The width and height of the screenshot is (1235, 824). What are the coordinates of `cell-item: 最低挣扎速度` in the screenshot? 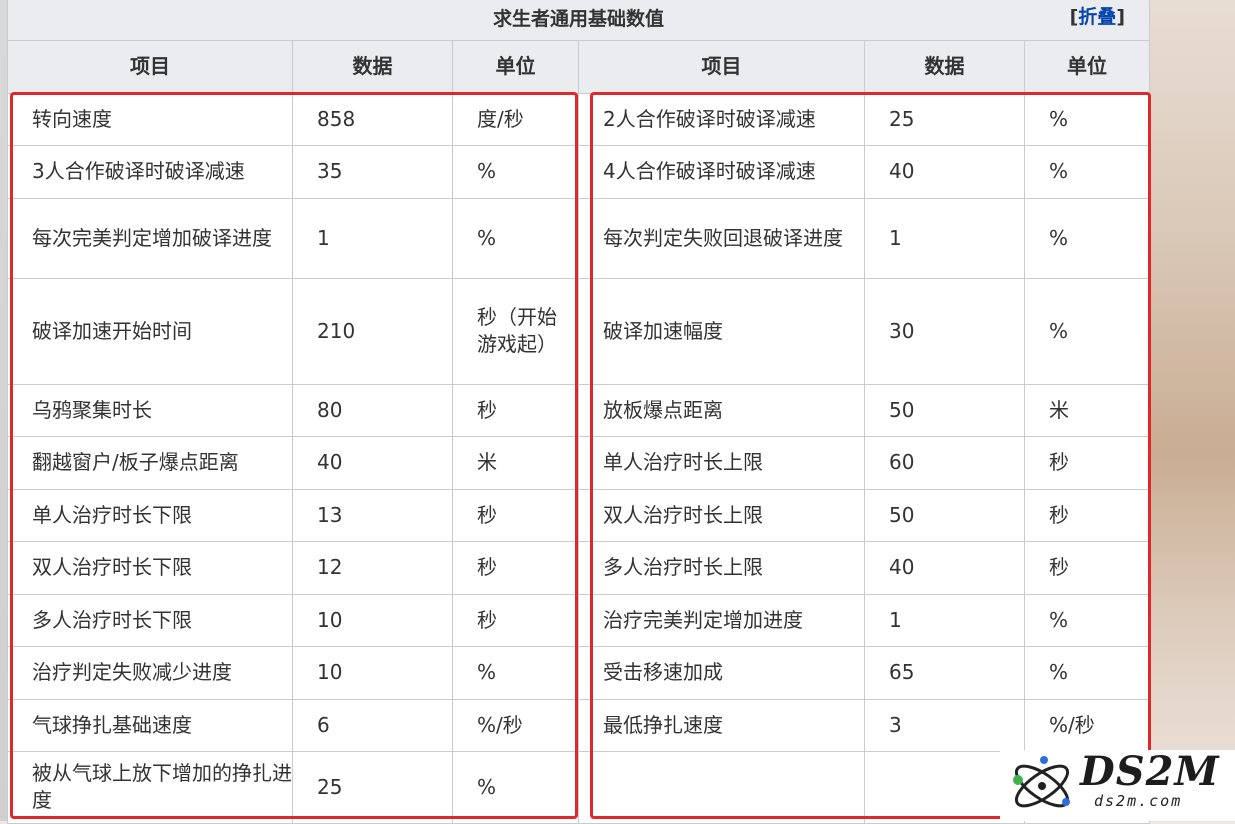 It's located at (721, 725).